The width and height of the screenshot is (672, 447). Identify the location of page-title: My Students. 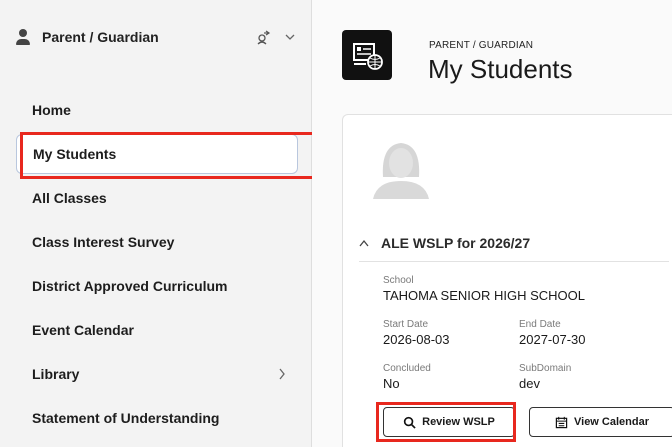
(500, 69).